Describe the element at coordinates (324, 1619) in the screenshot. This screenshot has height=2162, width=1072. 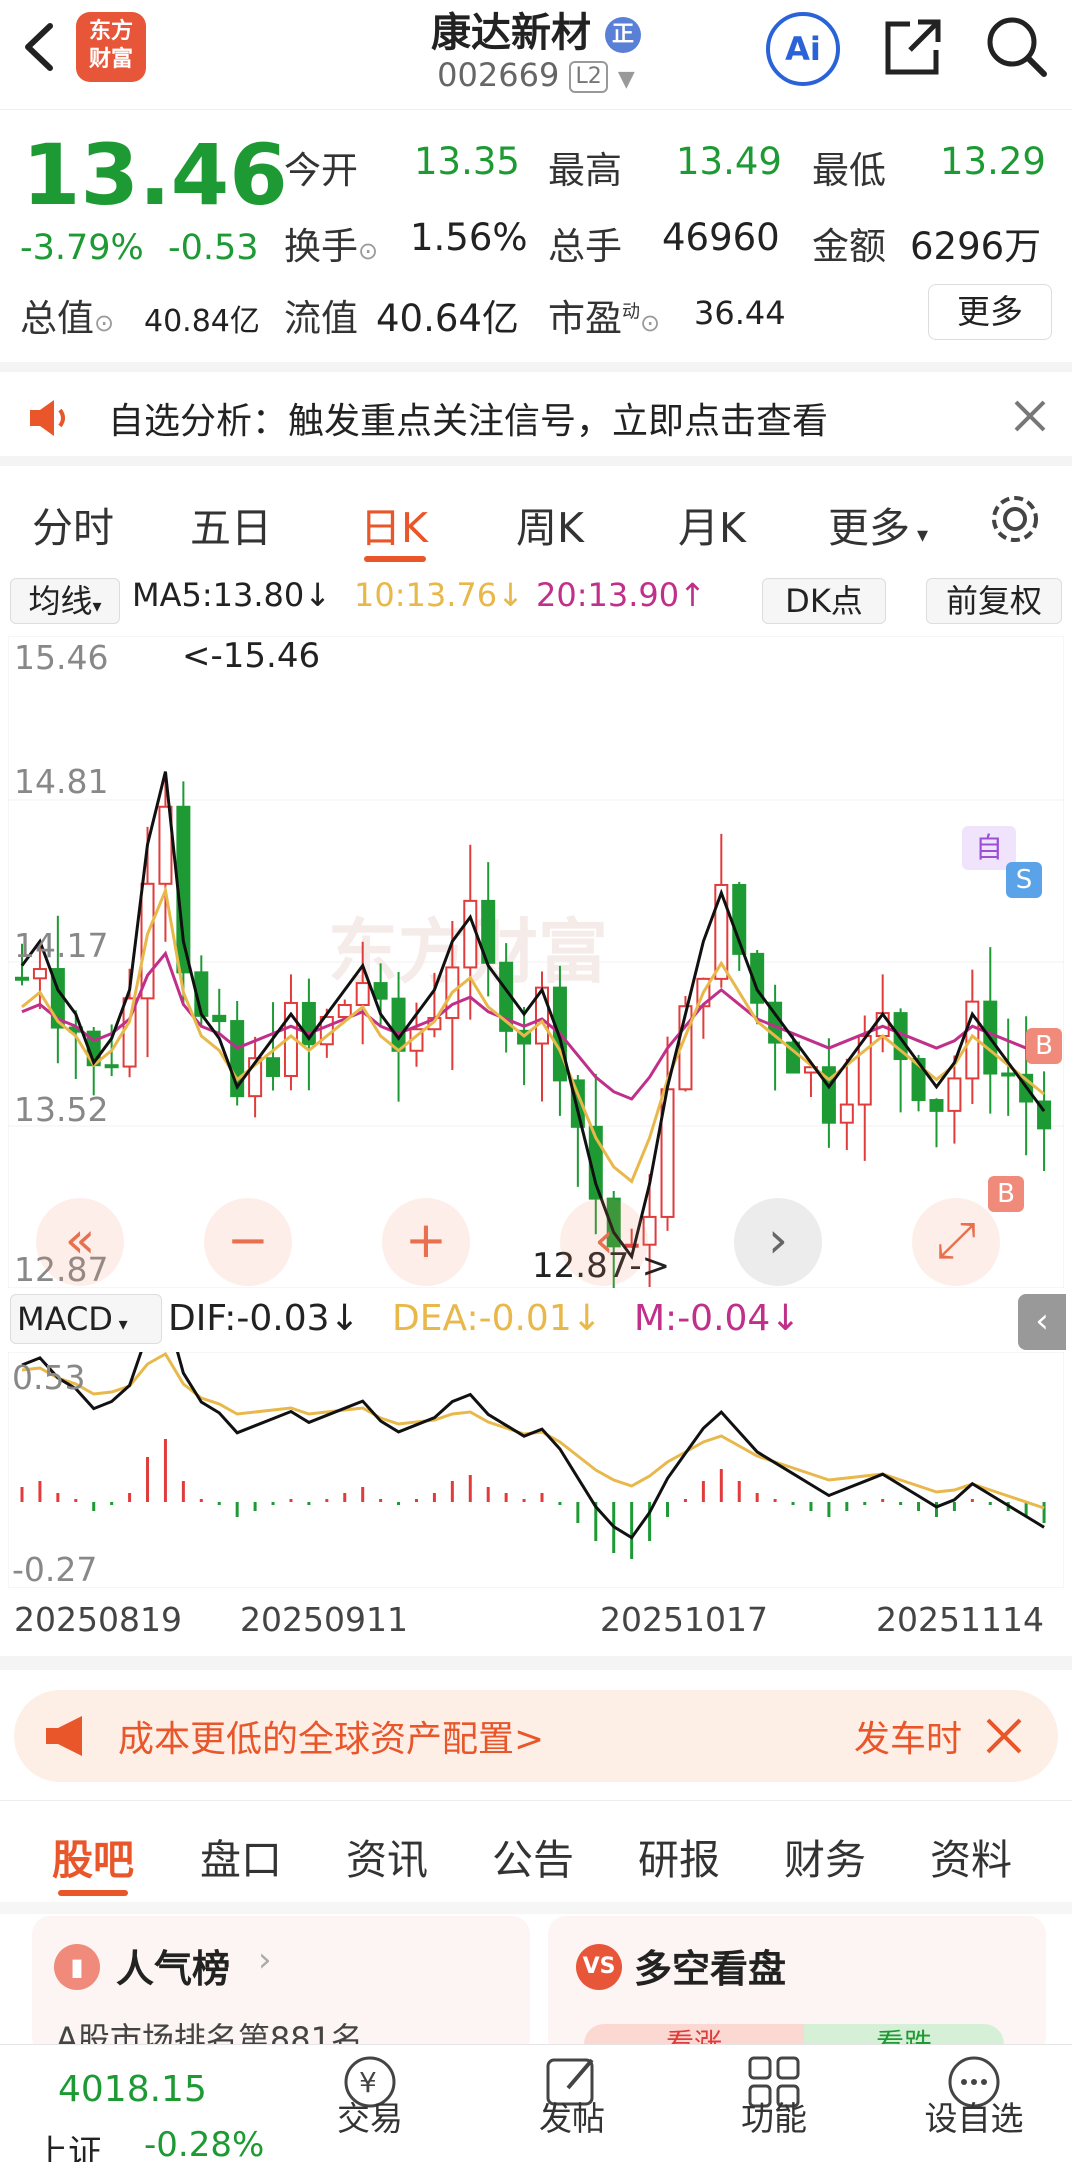
I see `date-label-2: 20250911` at that location.